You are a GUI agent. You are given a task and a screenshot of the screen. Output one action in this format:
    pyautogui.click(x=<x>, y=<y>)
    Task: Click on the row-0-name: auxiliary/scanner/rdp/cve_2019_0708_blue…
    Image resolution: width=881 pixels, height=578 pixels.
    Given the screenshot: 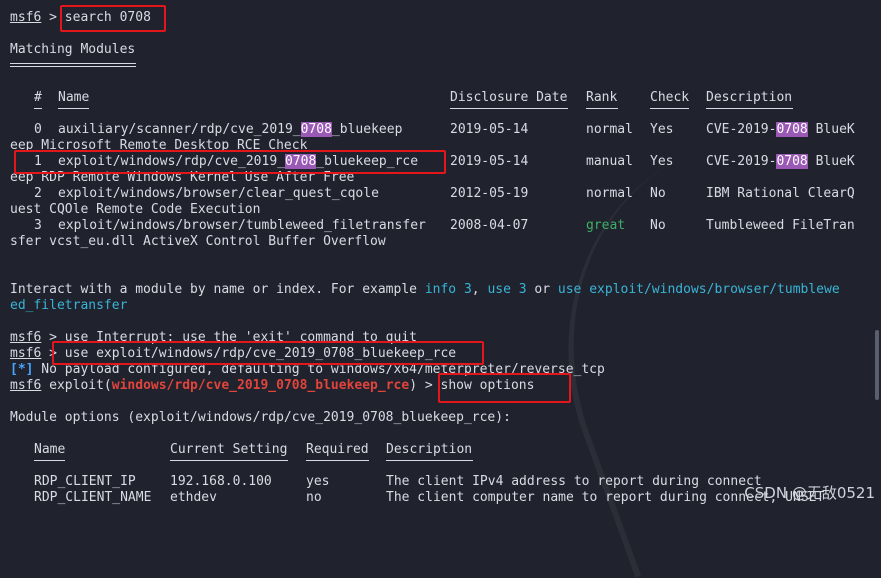 What is the action you would take?
    pyautogui.click(x=230, y=129)
    